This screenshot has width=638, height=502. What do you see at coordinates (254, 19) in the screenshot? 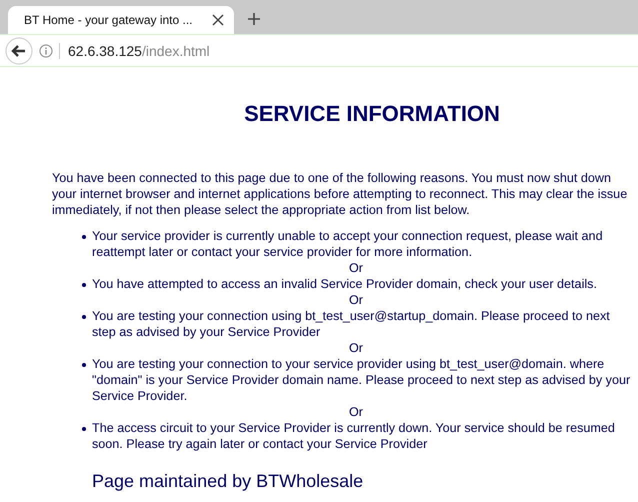
I see `new-tab-icon` at bounding box center [254, 19].